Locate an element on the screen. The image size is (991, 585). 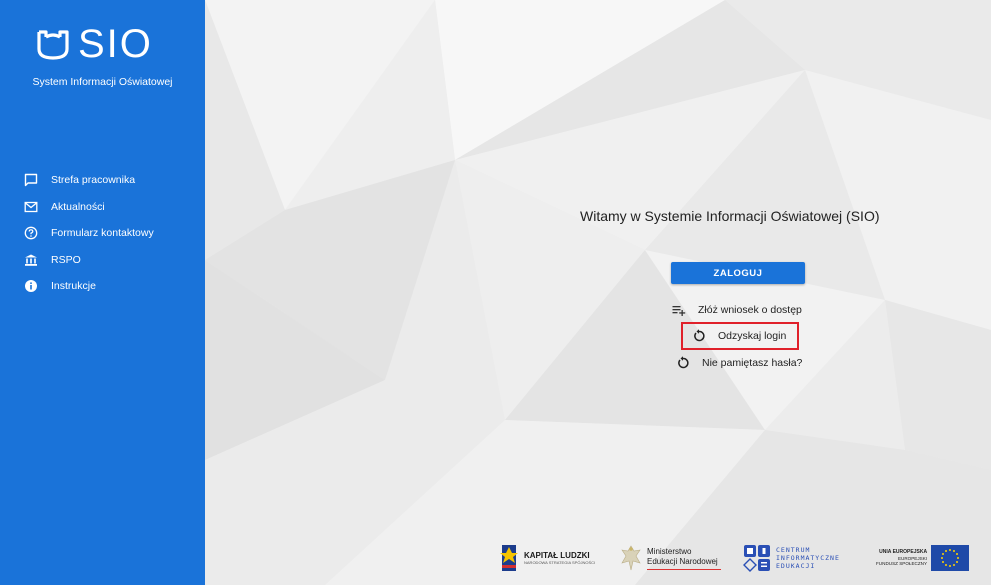
info-icon is located at coordinates (31, 286).